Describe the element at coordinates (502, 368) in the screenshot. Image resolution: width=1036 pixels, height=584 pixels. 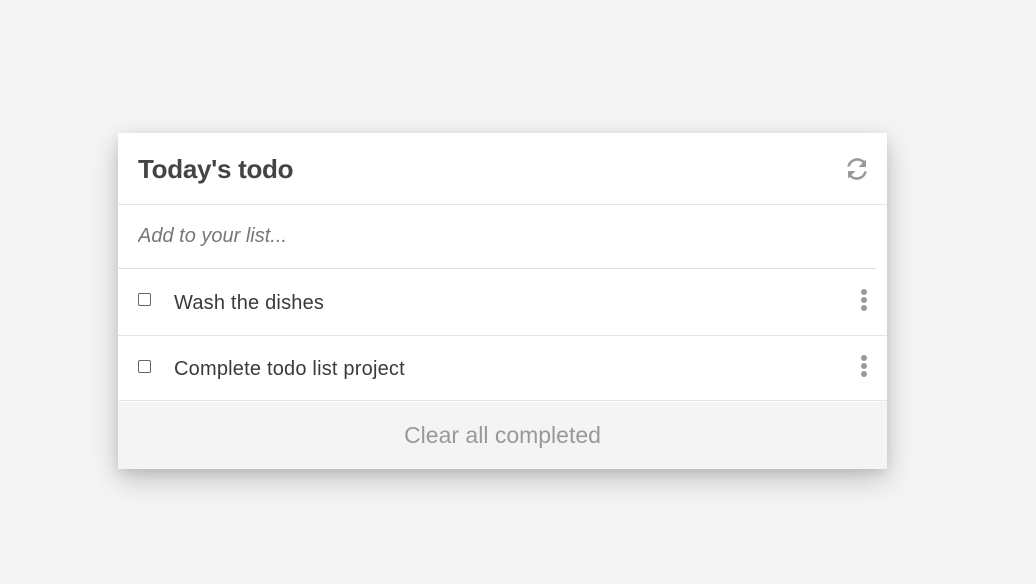
I see `list-item: Complete todo list project` at that location.